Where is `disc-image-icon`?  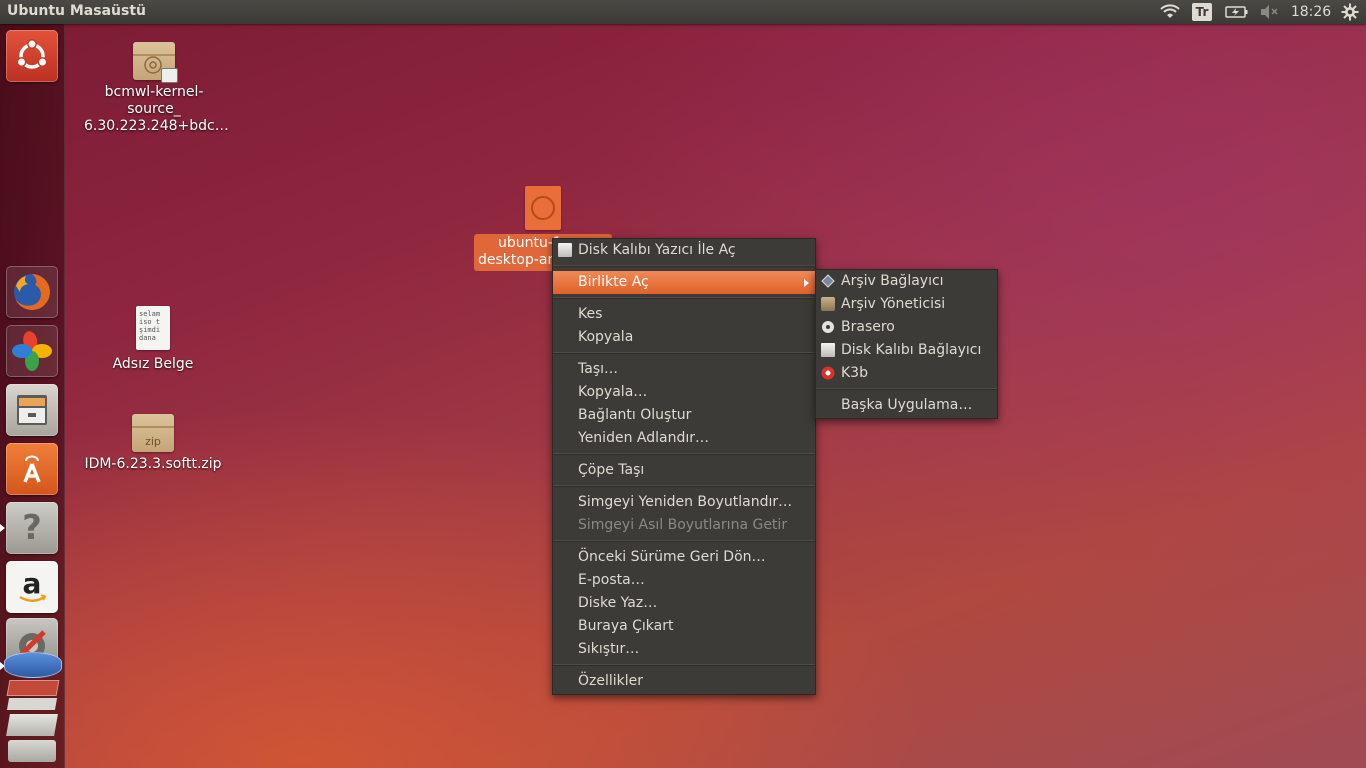 disc-image-icon is located at coordinates (543, 208).